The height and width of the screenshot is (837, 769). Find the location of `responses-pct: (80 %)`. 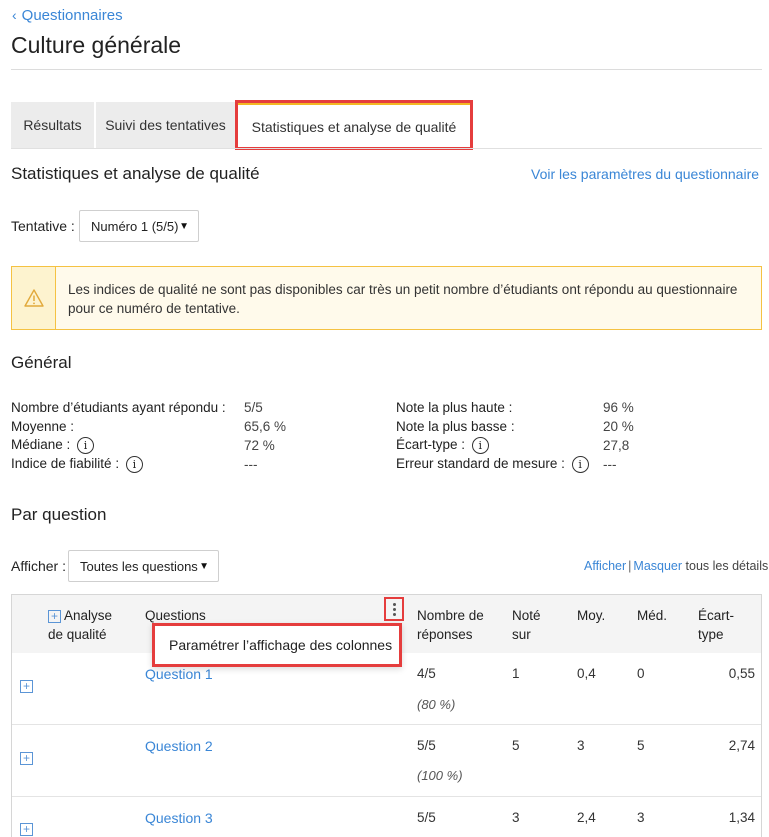

responses-pct: (80 %) is located at coordinates (436, 704).